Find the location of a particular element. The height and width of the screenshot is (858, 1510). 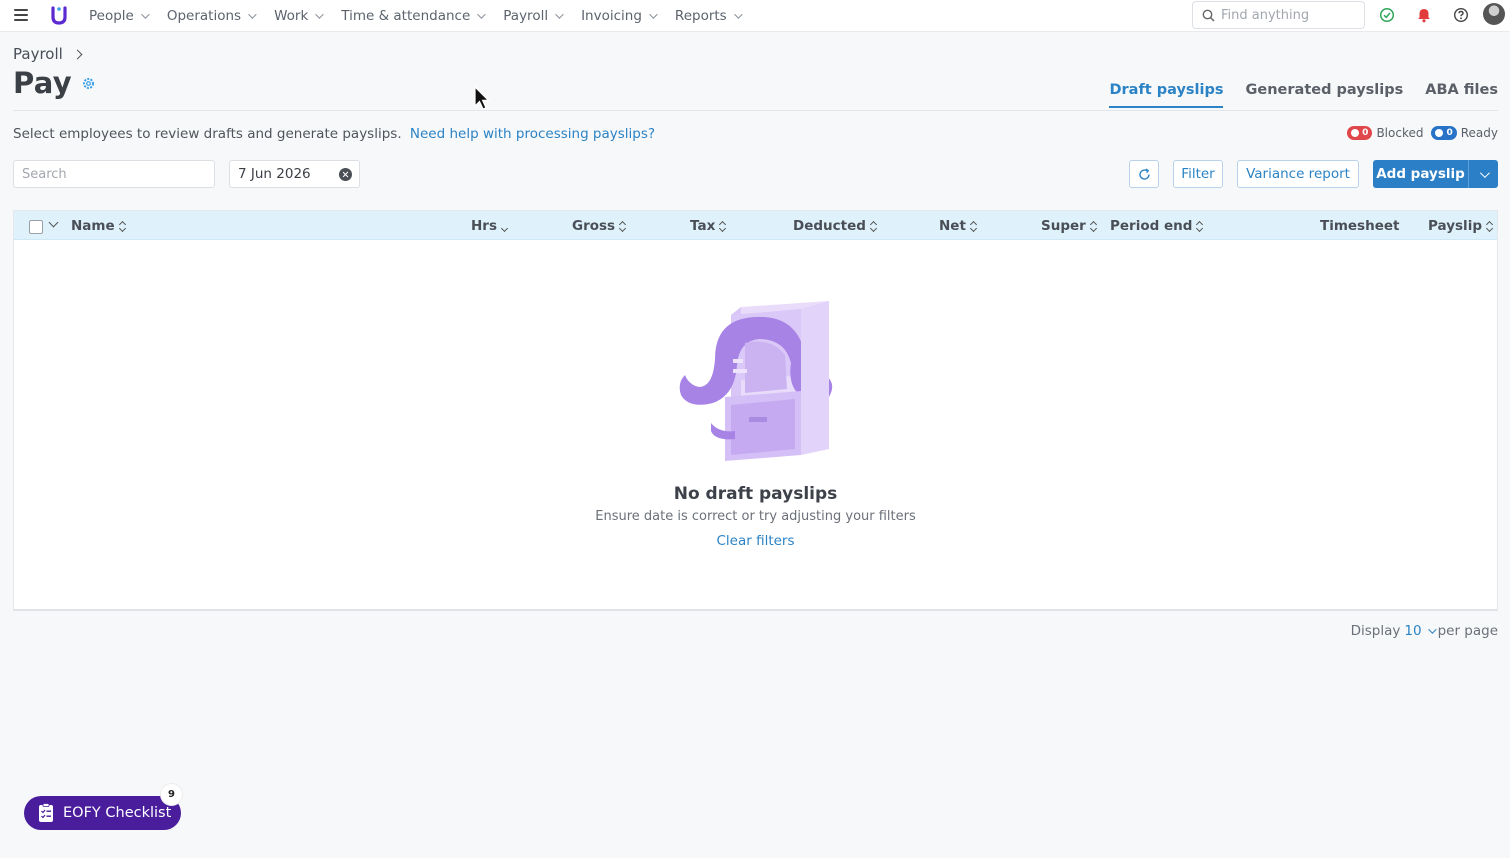

employee-search-input is located at coordinates (112, 174).